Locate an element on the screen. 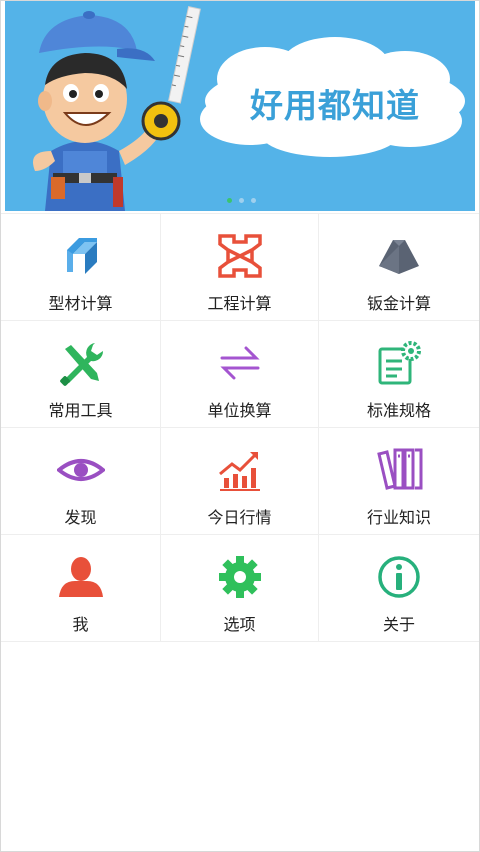 Image resolution: width=480 pixels, height=852 pixels. menu-item-discover: 发现 is located at coordinates (81, 481).